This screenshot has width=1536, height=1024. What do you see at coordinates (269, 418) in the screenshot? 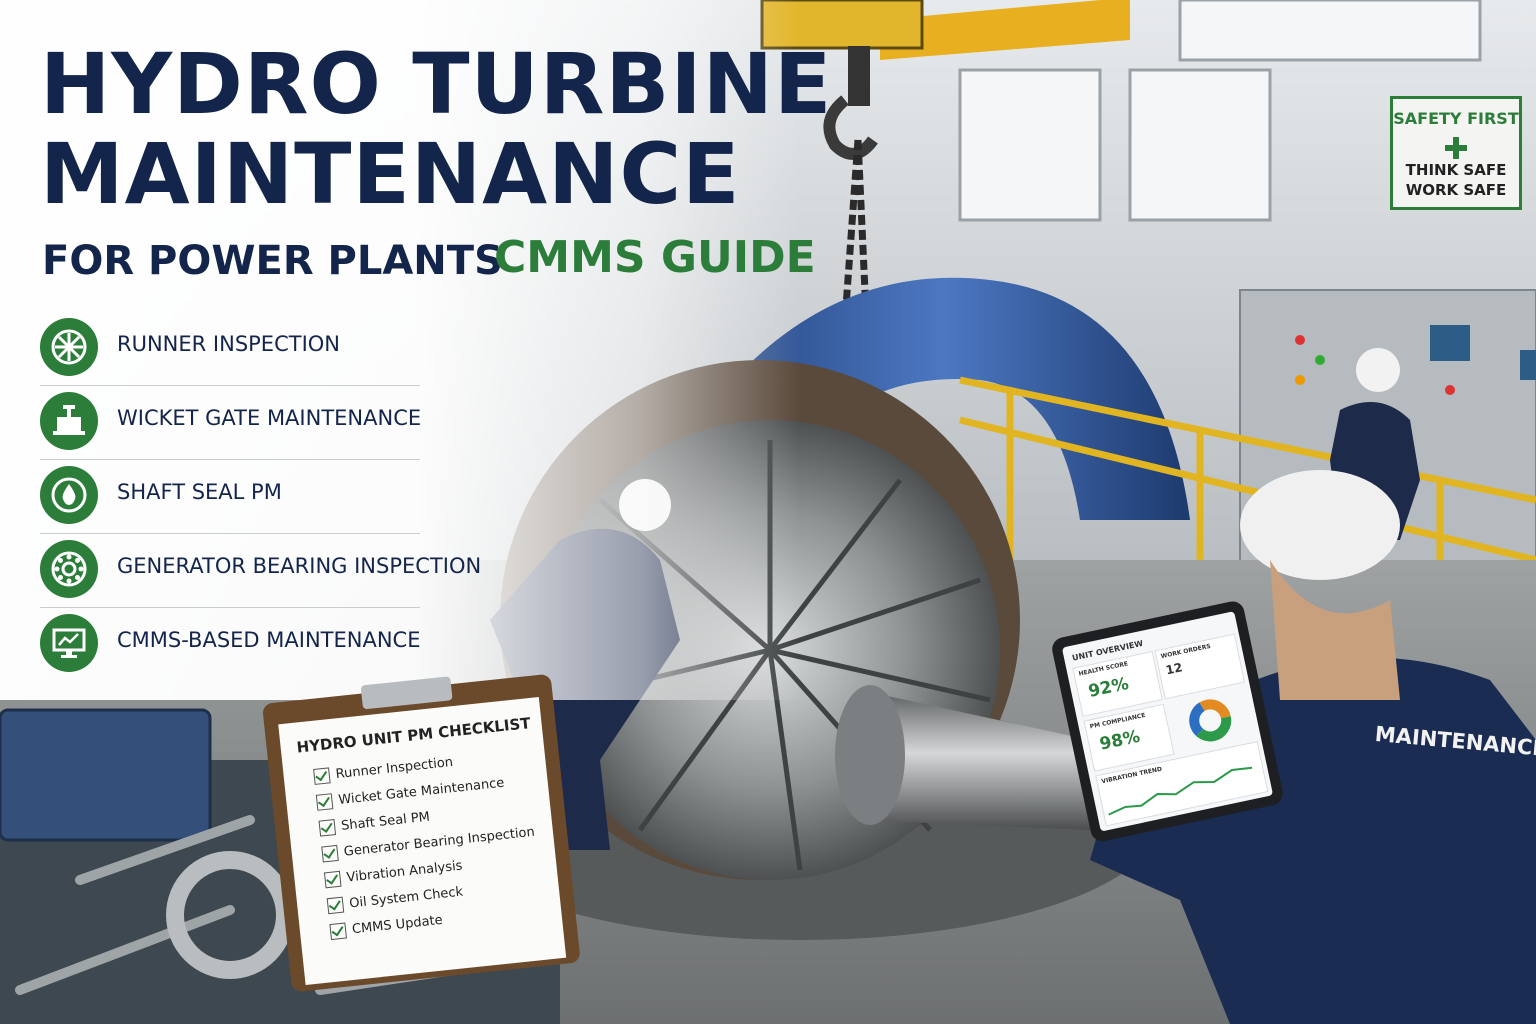
I see `topic-label: WICKET GATE MAINTENANCE` at bounding box center [269, 418].